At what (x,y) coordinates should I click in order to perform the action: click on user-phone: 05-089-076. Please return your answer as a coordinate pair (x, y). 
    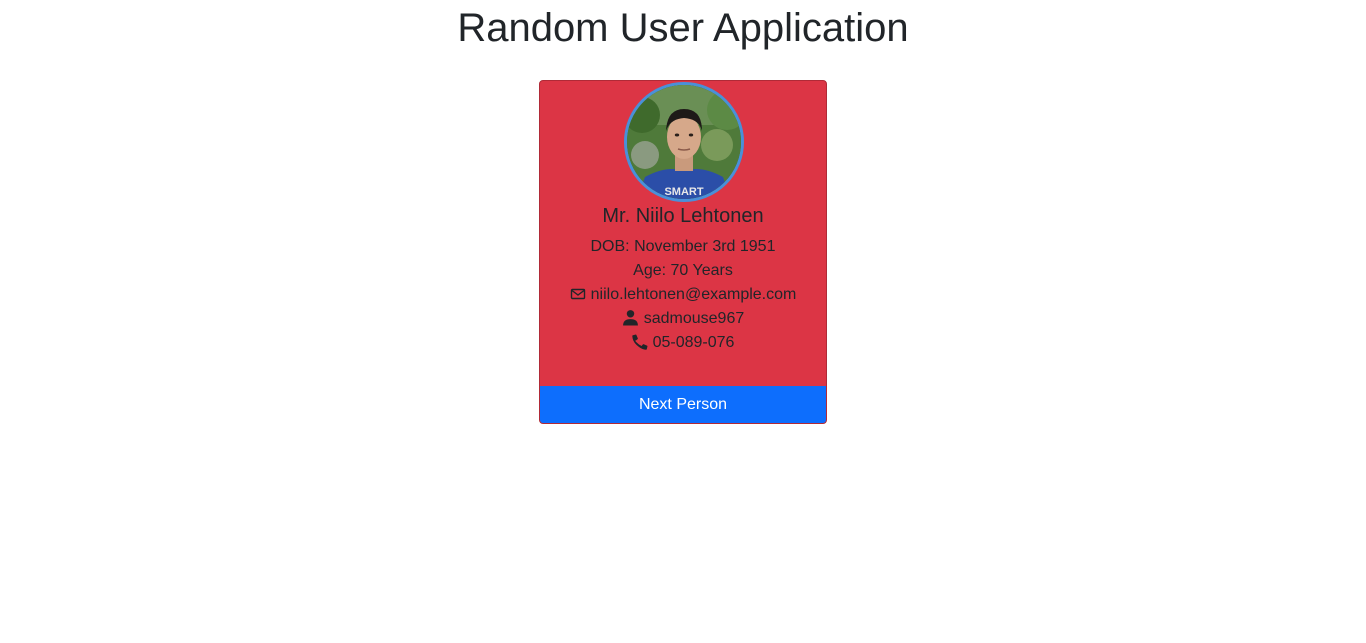
    Looking at the image, I should click on (693, 342).